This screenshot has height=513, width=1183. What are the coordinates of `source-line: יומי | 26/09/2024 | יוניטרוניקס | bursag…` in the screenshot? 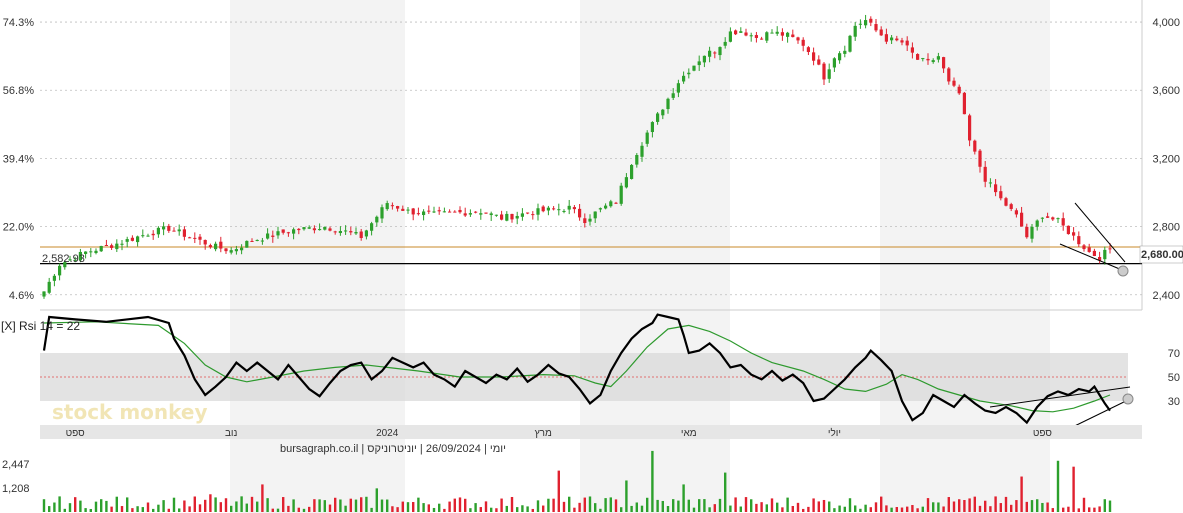 It's located at (393, 449).